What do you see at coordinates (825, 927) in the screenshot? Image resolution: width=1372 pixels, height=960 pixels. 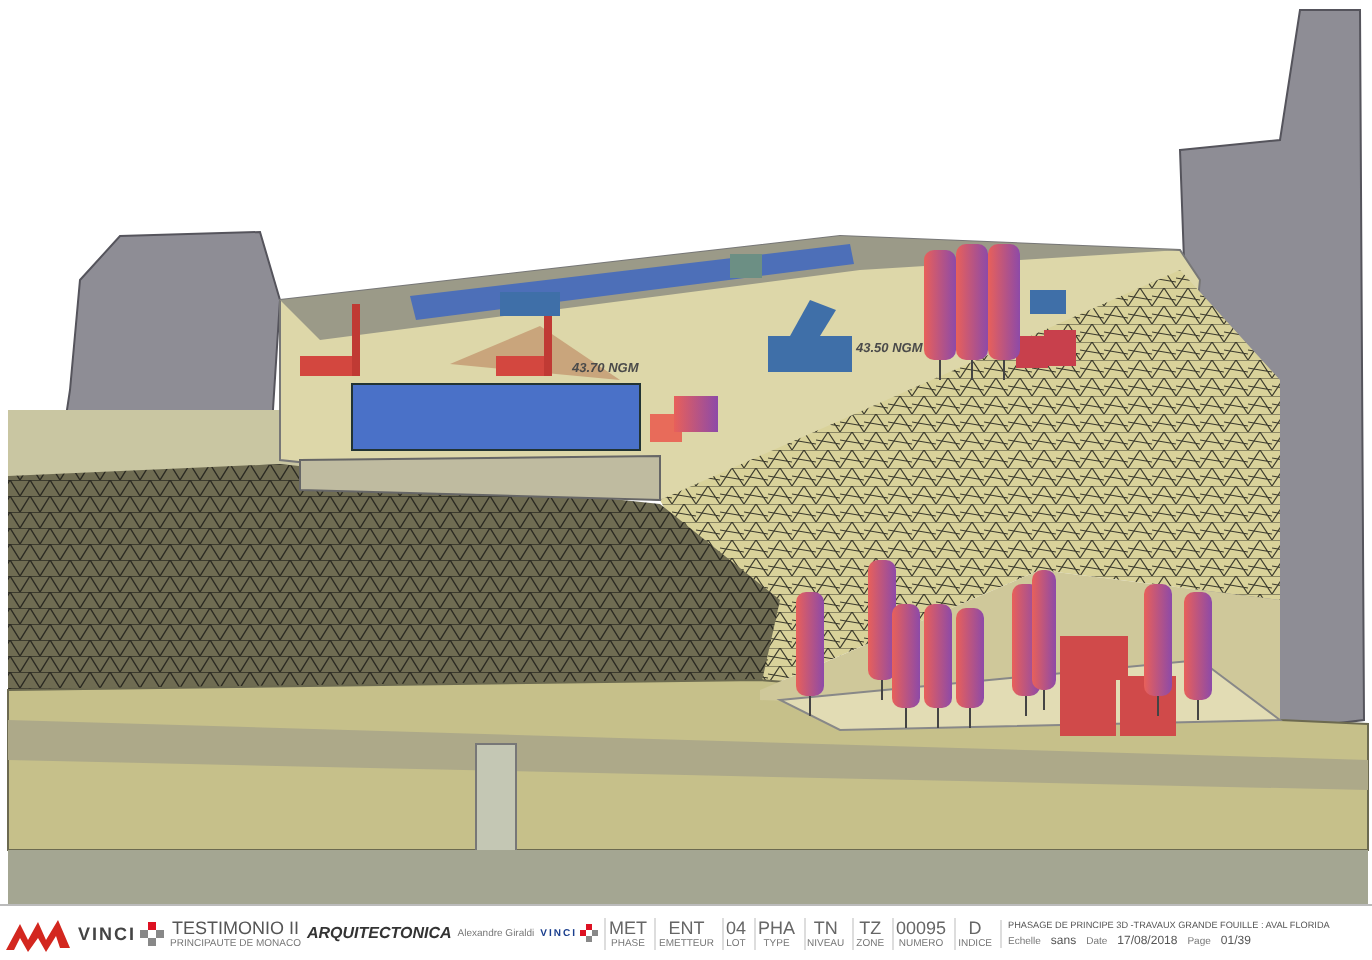 I see `code-value: TN` at bounding box center [825, 927].